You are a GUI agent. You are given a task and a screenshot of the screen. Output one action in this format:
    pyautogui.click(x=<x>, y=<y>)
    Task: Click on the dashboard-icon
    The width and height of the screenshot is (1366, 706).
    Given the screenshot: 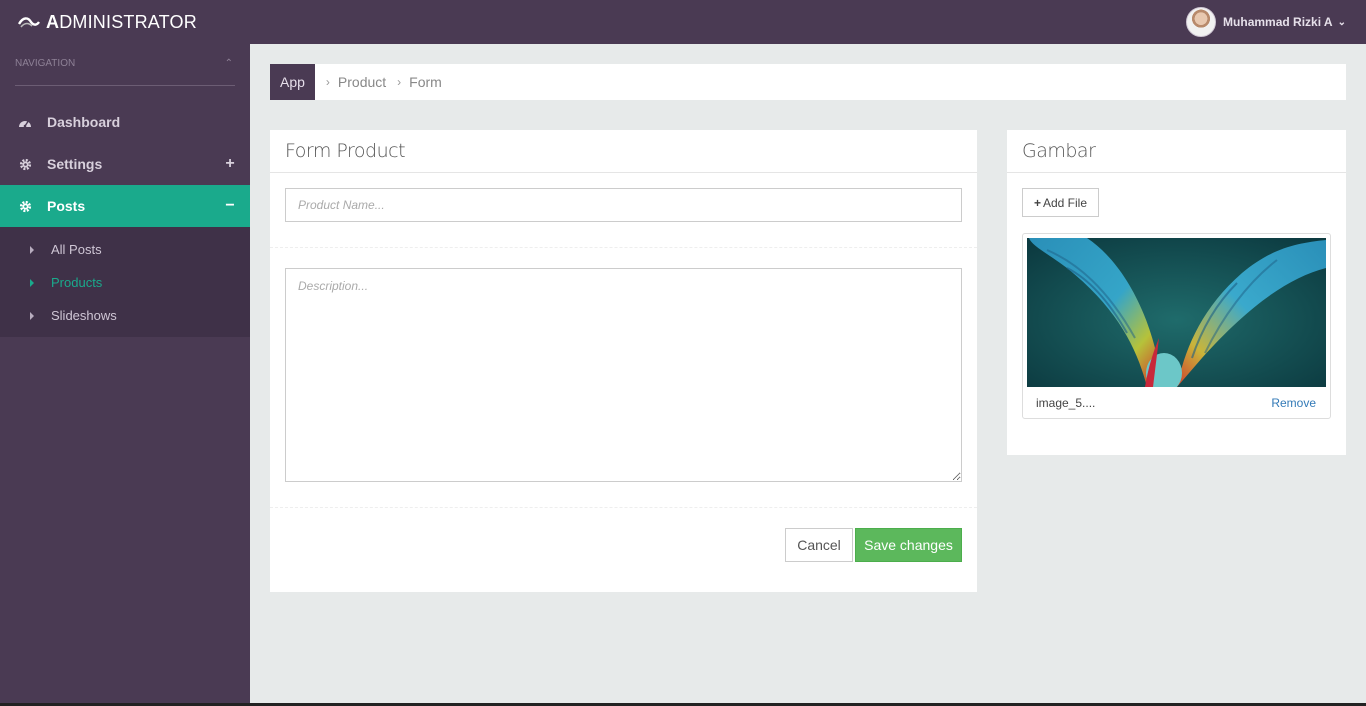 What is the action you would take?
    pyautogui.click(x=25, y=122)
    